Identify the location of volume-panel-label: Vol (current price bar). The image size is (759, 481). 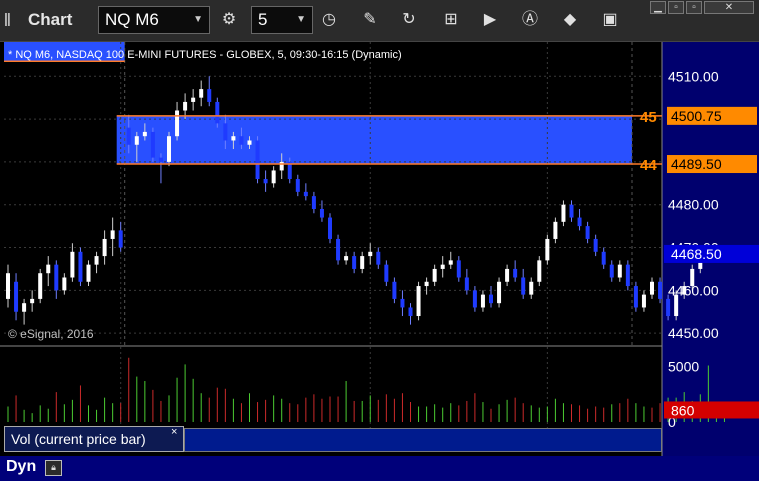
(94, 439).